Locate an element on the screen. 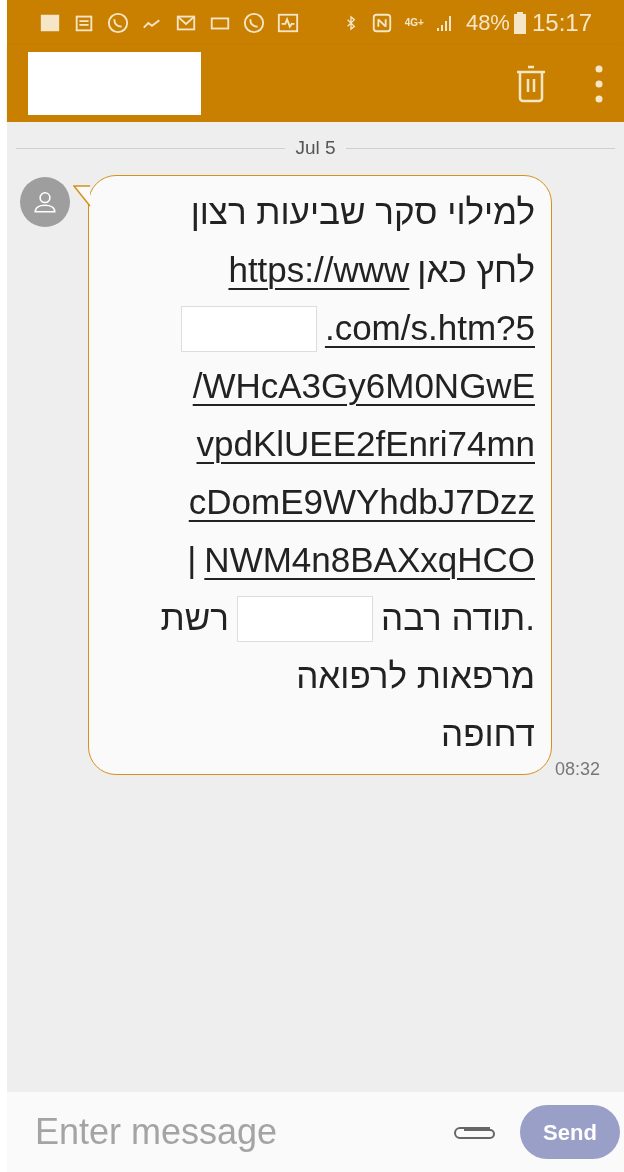  network-type-label: 4G+ is located at coordinates (414, 22).